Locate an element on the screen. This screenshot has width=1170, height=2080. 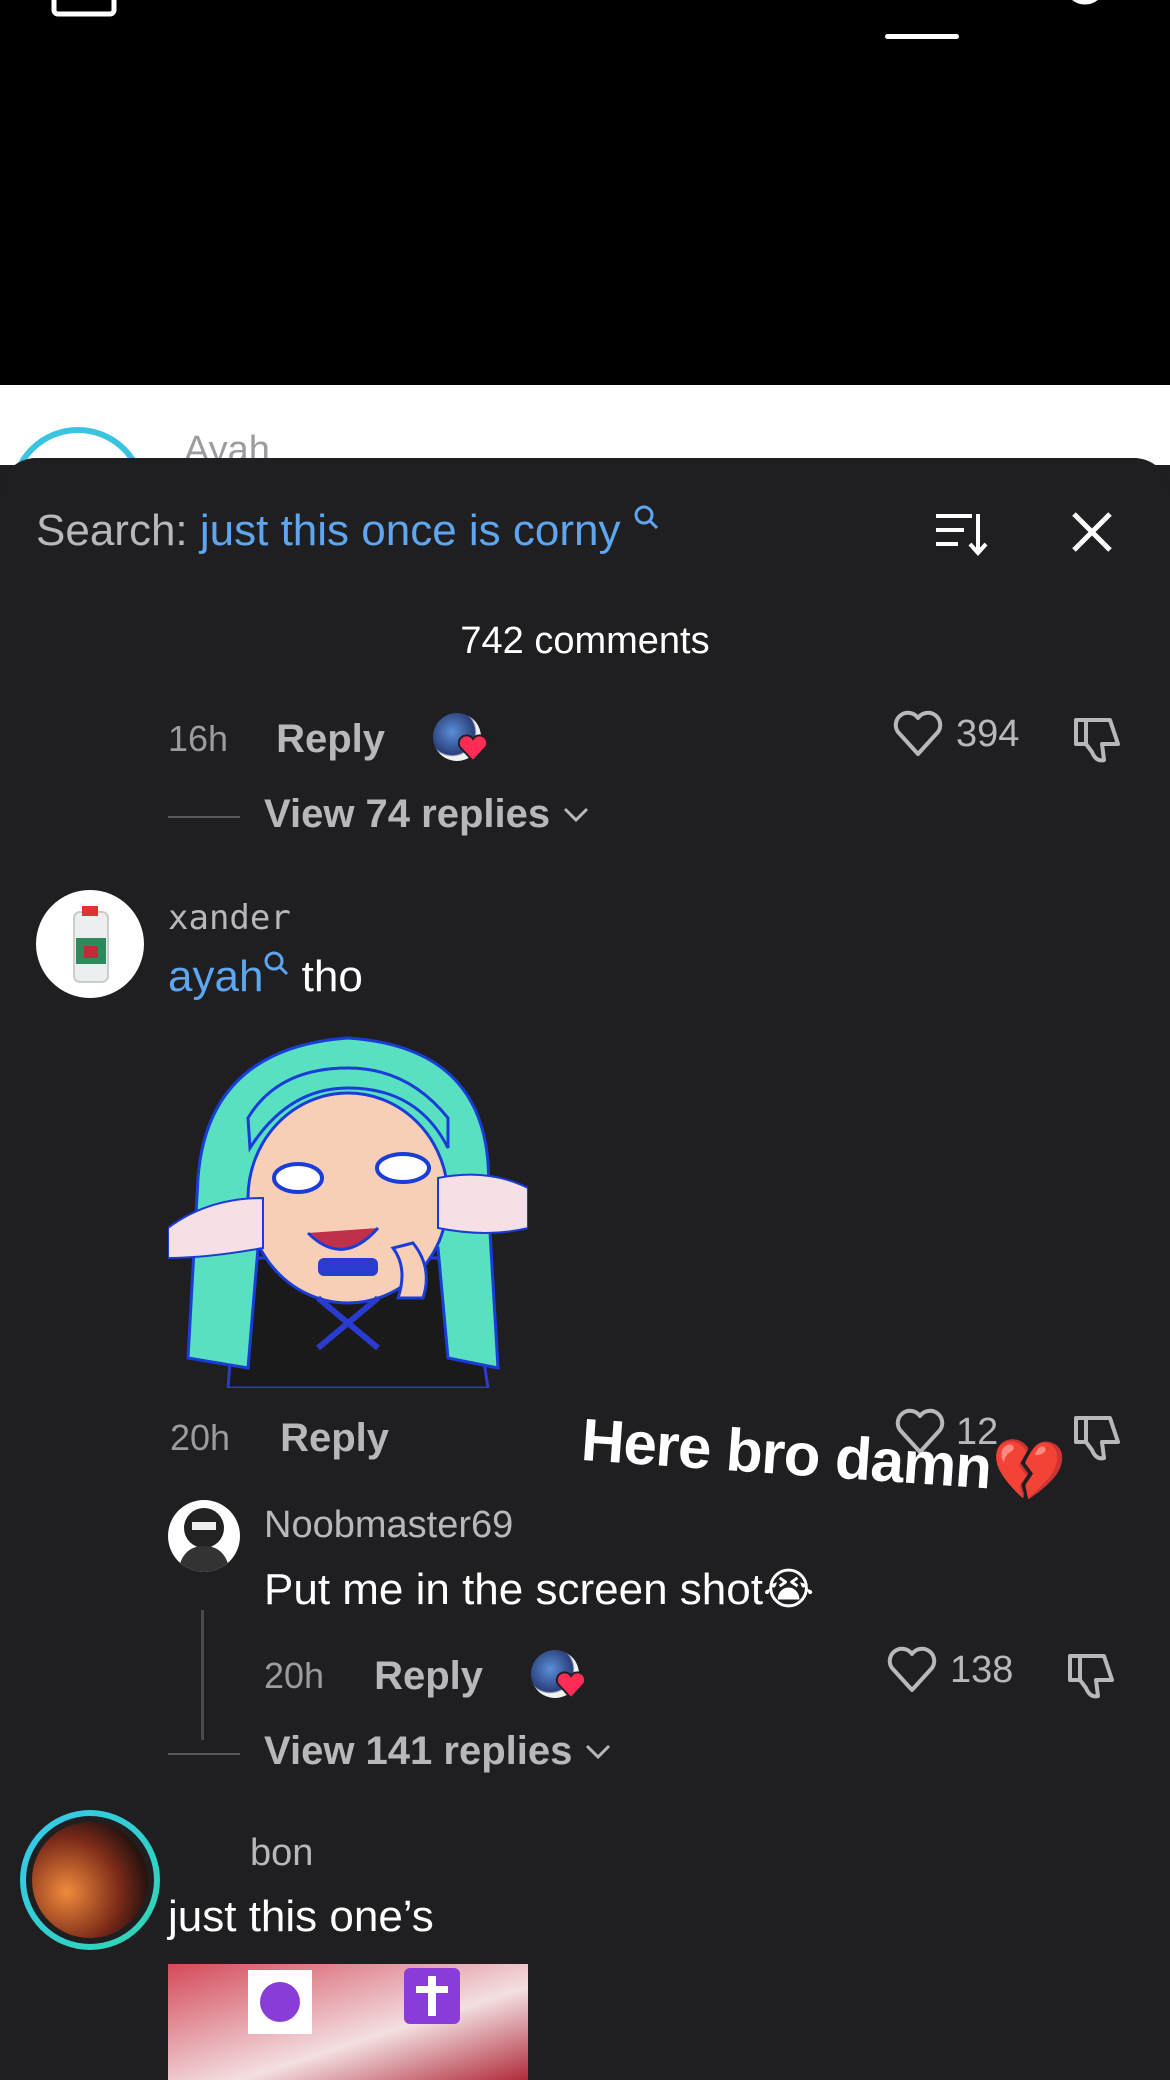
avatar-image is located at coordinates (90, 1880).